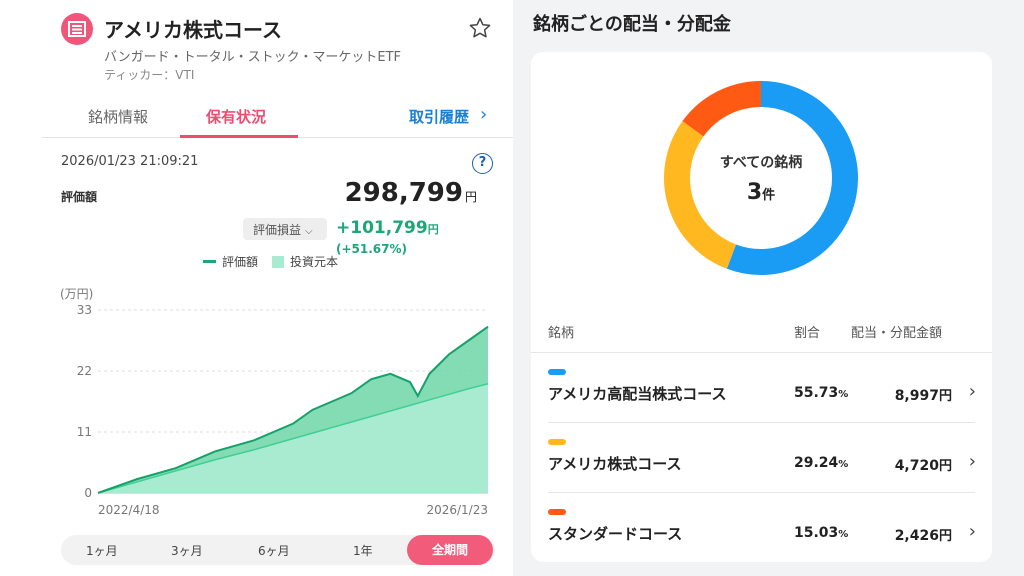  I want to click on period-selector: 1ヶ月 3ヶ月 6ヶ月 1年 全期間, so click(278, 550).